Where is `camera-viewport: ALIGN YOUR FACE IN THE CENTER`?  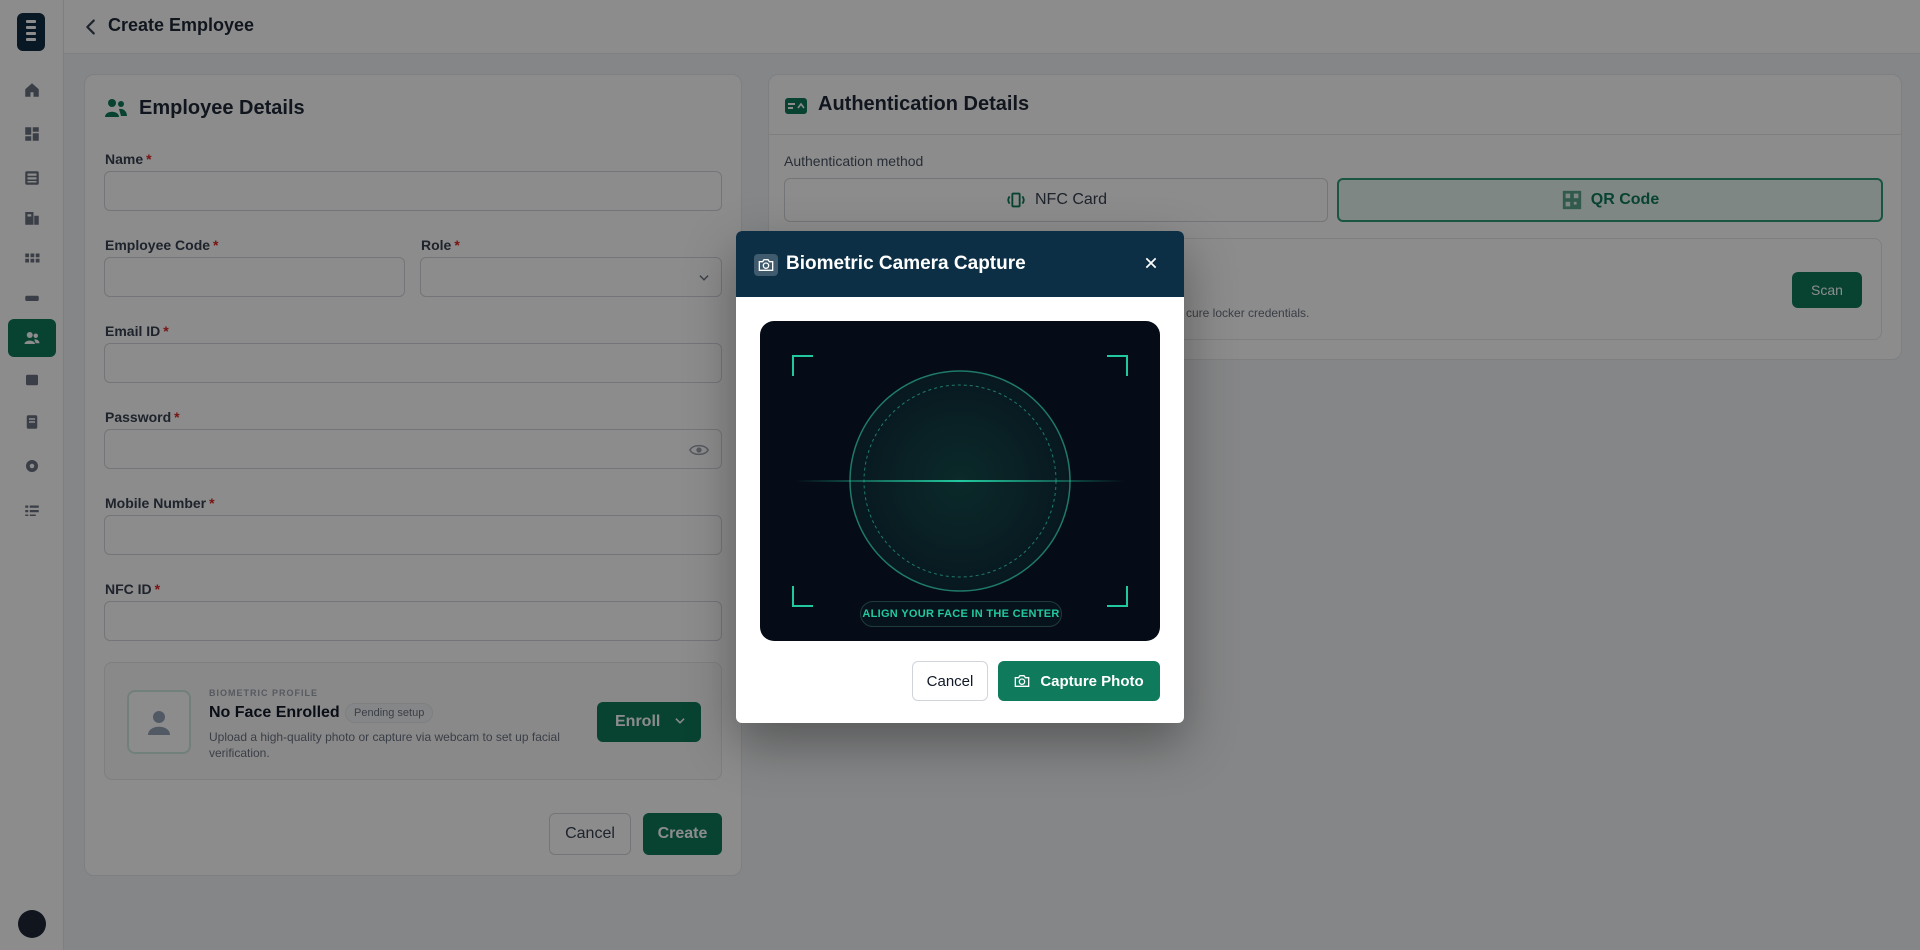 camera-viewport: ALIGN YOUR FACE IN THE CENTER is located at coordinates (960, 481).